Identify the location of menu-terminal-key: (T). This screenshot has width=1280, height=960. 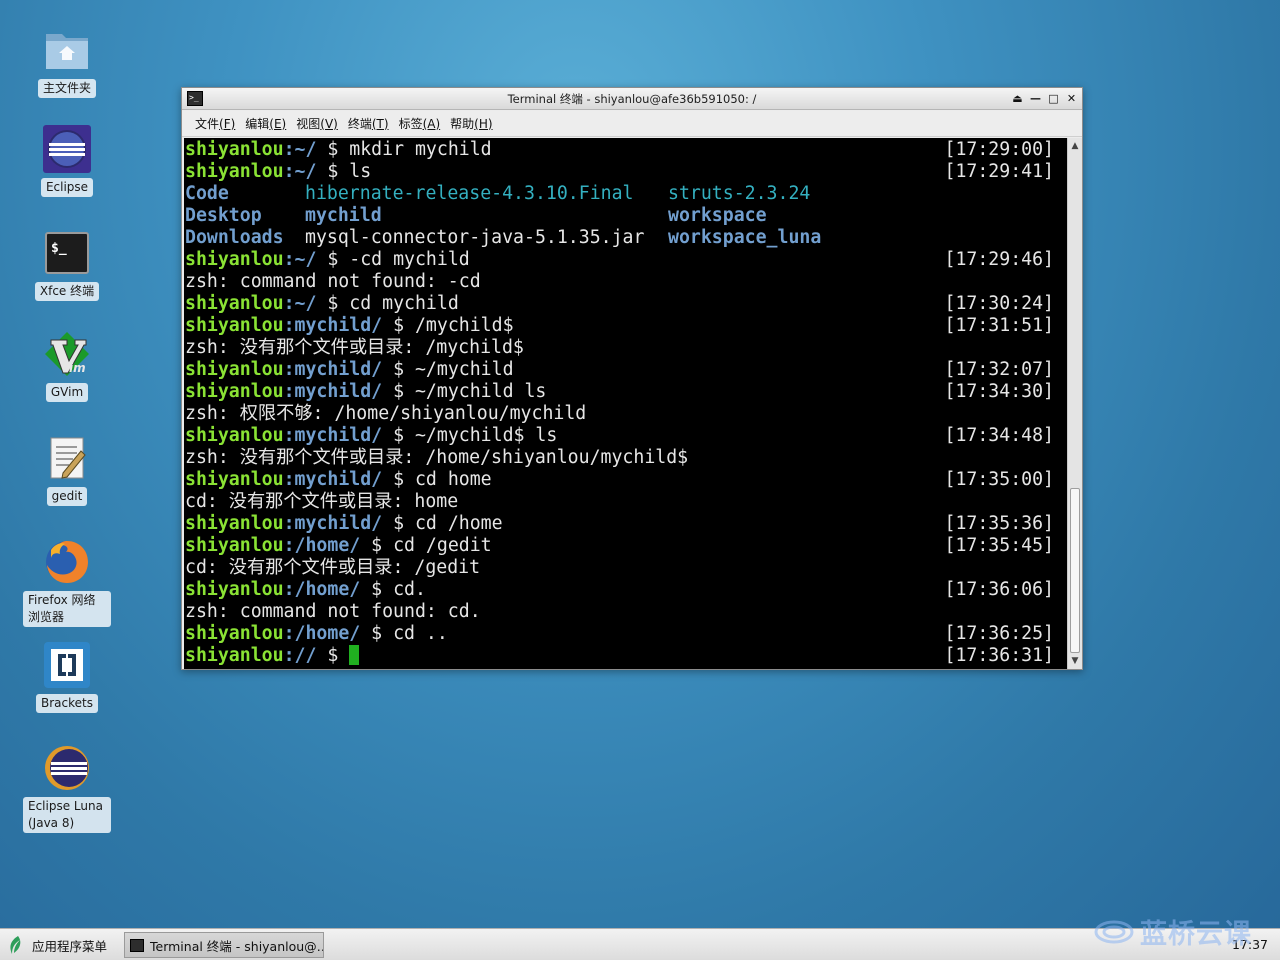
(380, 123).